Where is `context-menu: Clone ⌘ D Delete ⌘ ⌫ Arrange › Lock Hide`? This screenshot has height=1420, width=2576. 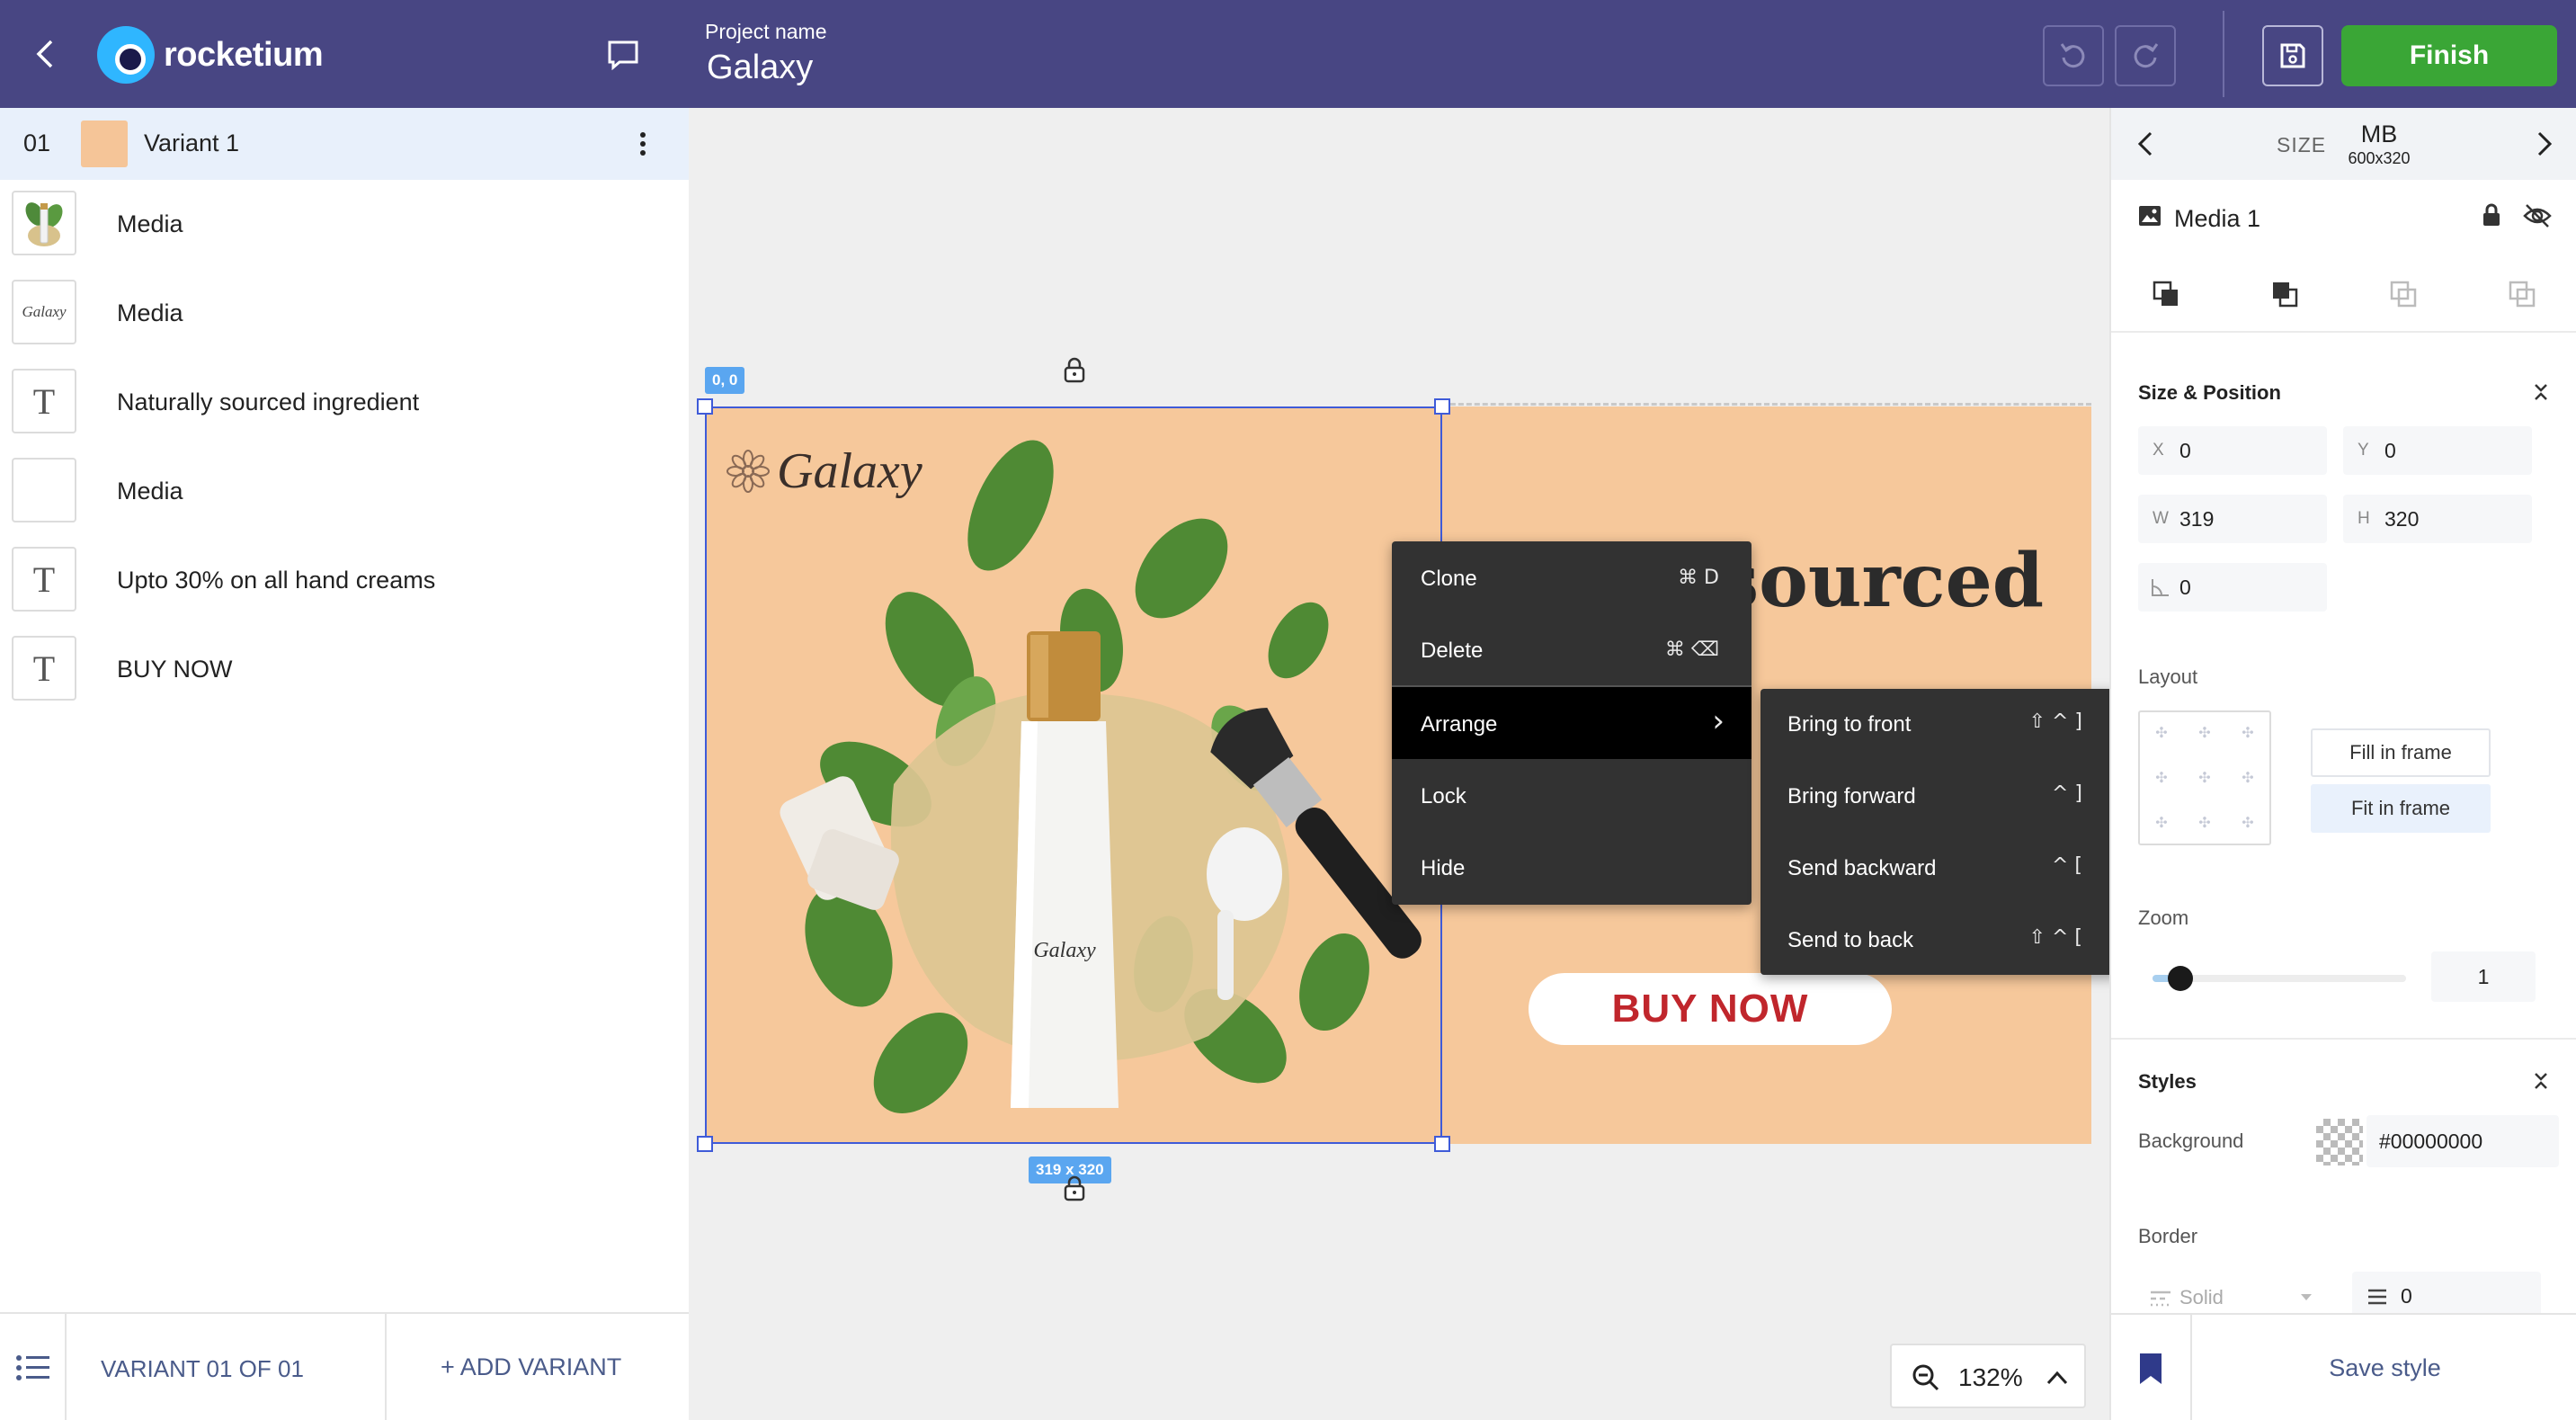
context-menu: Clone ⌘ D Delete ⌘ ⌫ Arrange › Lock Hide is located at coordinates (1572, 723).